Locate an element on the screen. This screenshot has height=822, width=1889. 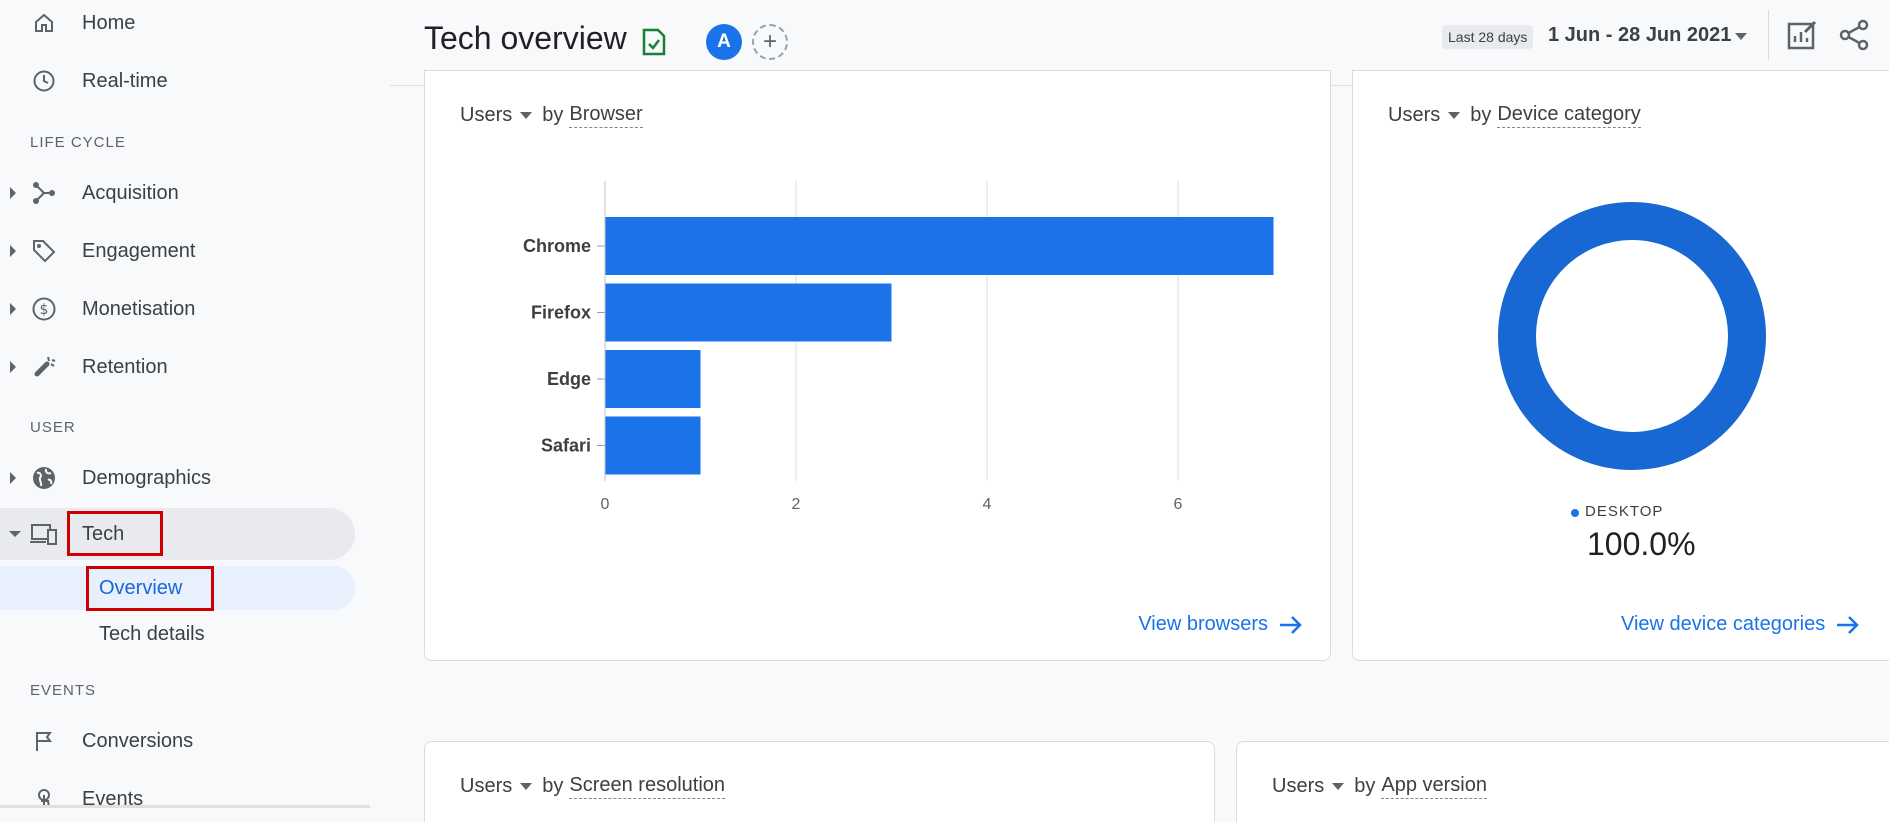
sidebar-item-engagement: Engagement is located at coordinates (177, 251).